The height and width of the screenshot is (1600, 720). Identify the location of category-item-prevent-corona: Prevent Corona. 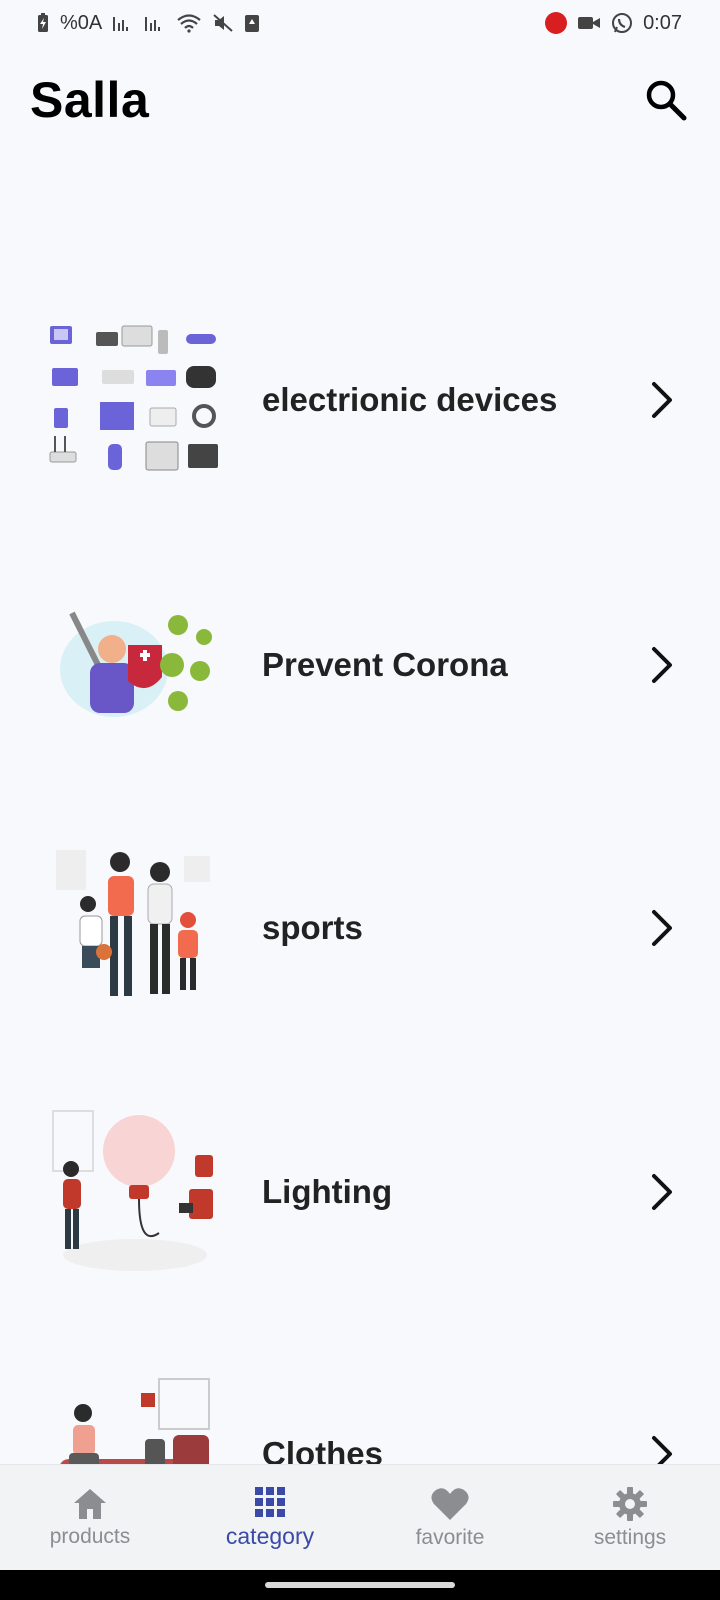
(360, 665).